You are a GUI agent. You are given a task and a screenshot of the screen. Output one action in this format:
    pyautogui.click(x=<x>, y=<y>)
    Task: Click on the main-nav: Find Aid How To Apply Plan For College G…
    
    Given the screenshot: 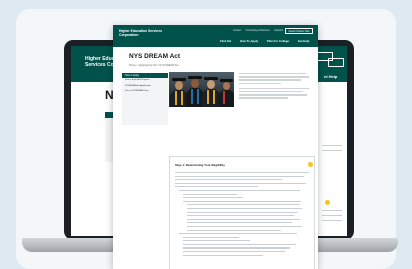 What is the action you would take?
    pyautogui.click(x=268, y=41)
    